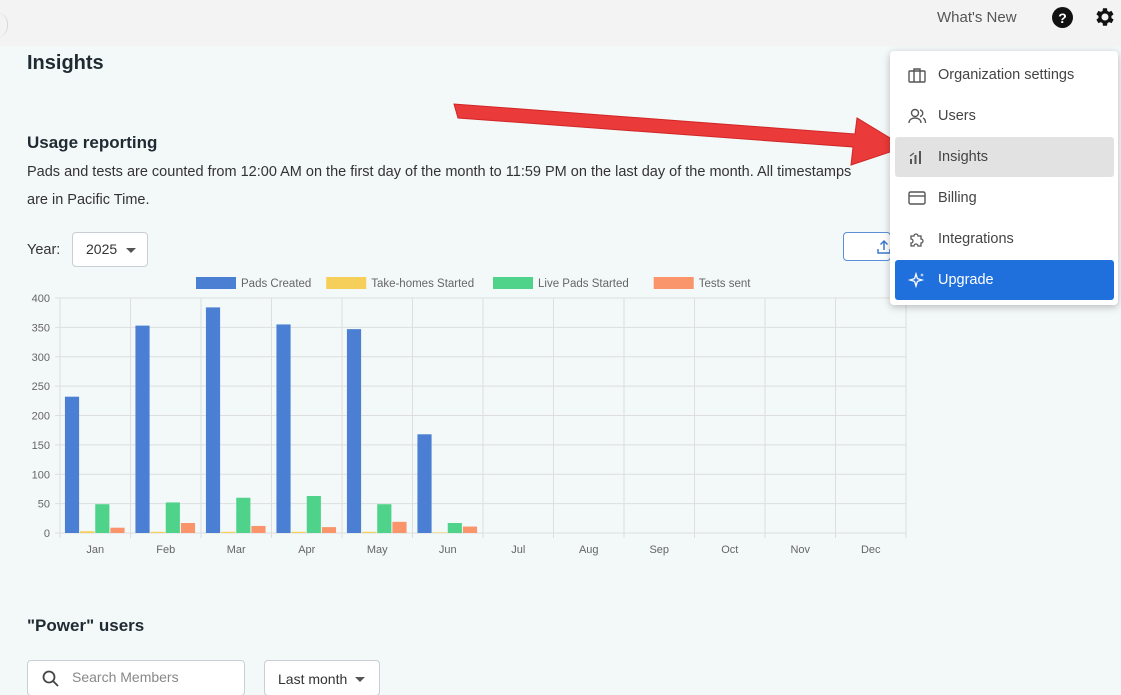  What do you see at coordinates (917, 116) in the screenshot?
I see `users-icon` at bounding box center [917, 116].